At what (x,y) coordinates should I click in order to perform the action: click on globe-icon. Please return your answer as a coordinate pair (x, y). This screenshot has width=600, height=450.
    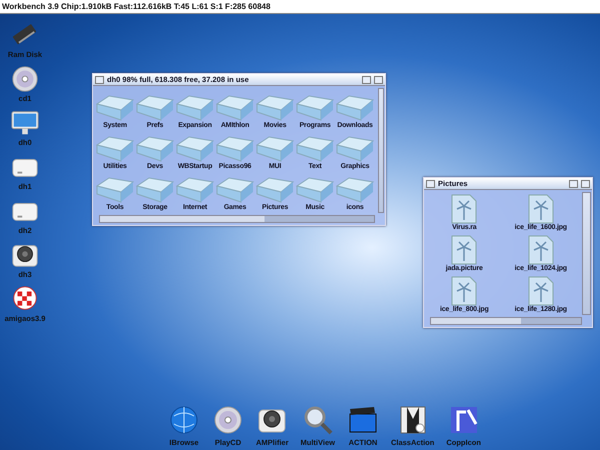
    Looking at the image, I should click on (184, 420).